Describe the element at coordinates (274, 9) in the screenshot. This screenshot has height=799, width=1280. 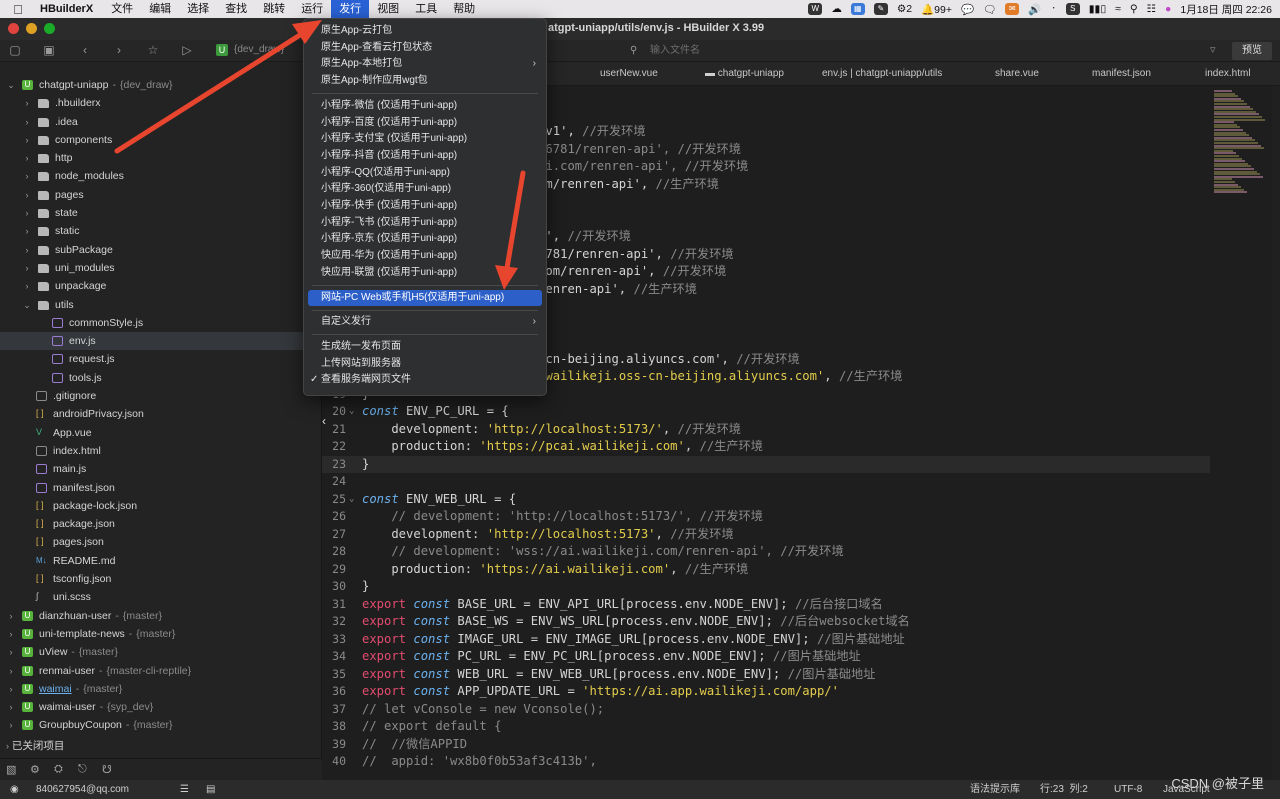
I see `menubar-item: 跳转` at that location.